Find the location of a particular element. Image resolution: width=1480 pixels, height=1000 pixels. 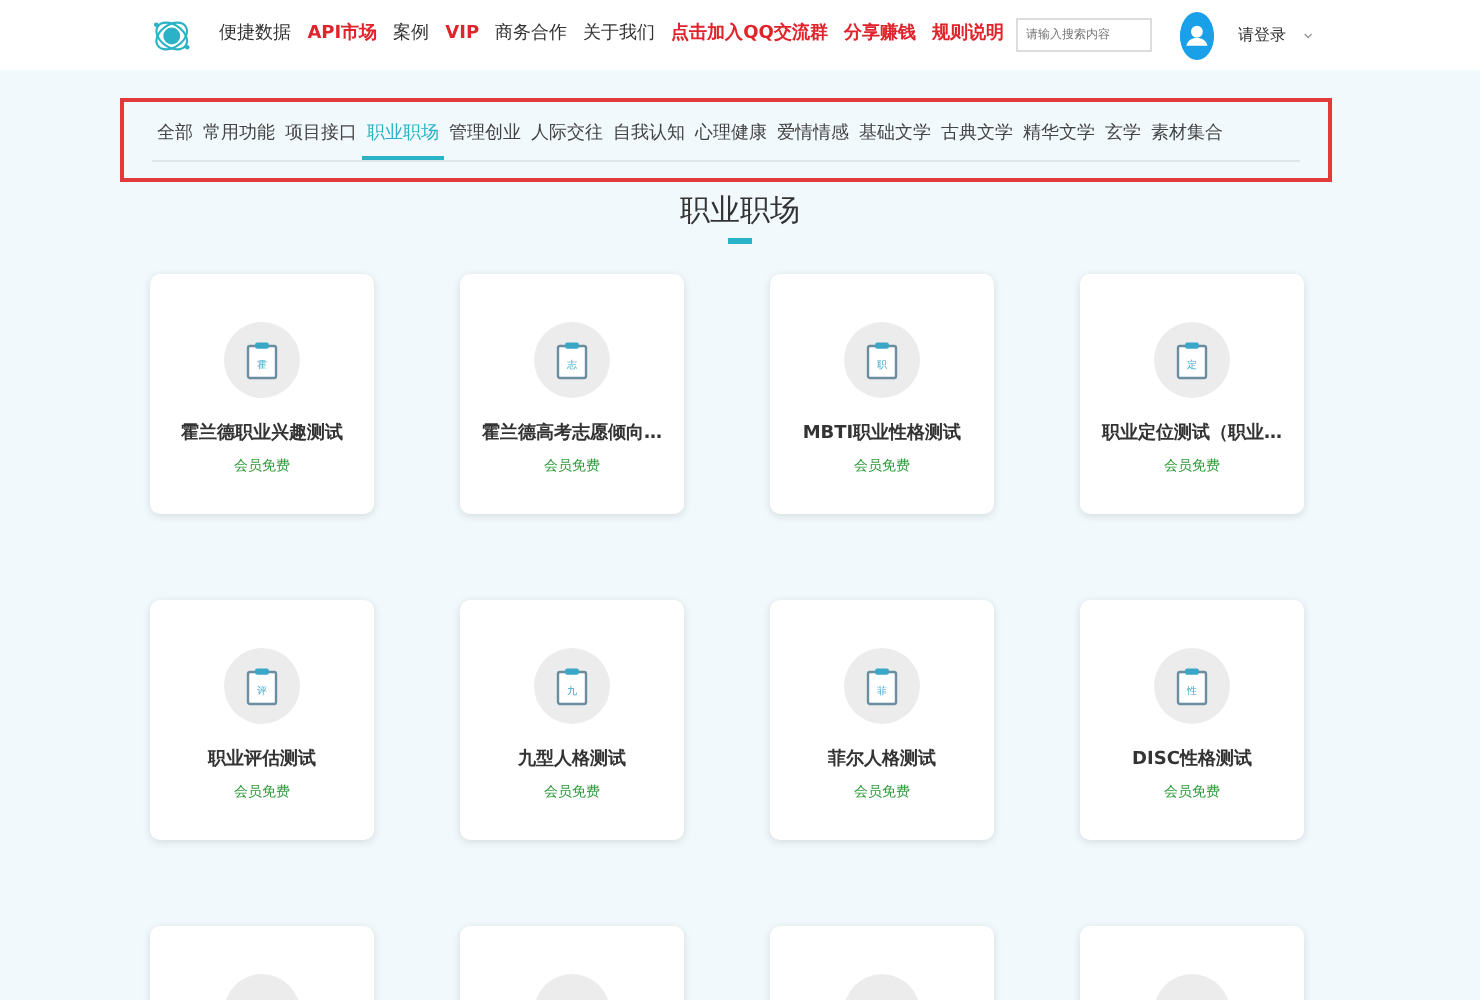

category-tab: 人际交往 is located at coordinates (567, 136).